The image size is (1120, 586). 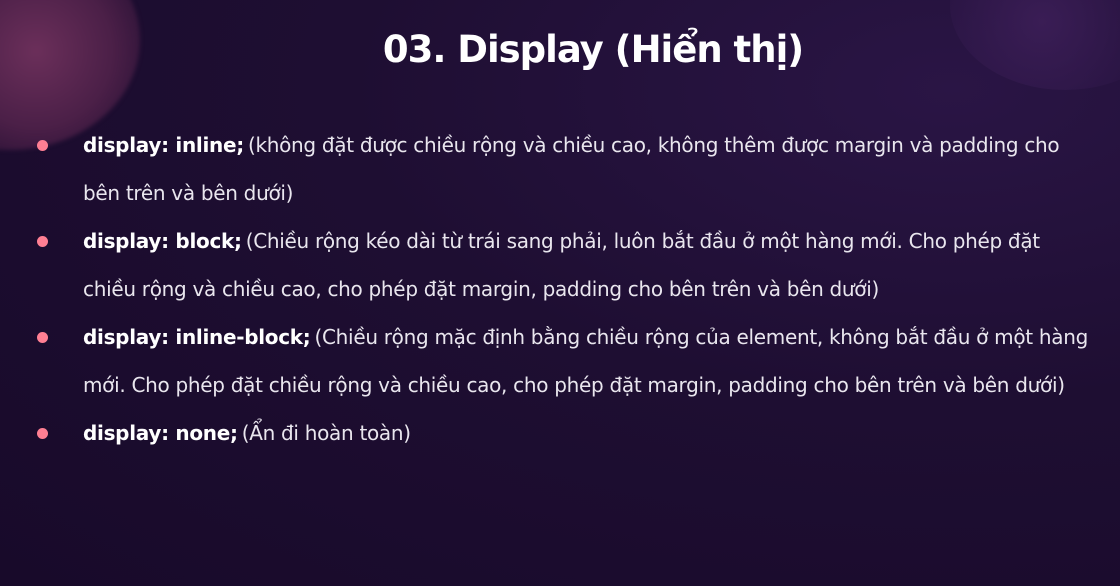 I want to click on slide-title: 03. Display (Hiển thị), so click(x=593, y=49).